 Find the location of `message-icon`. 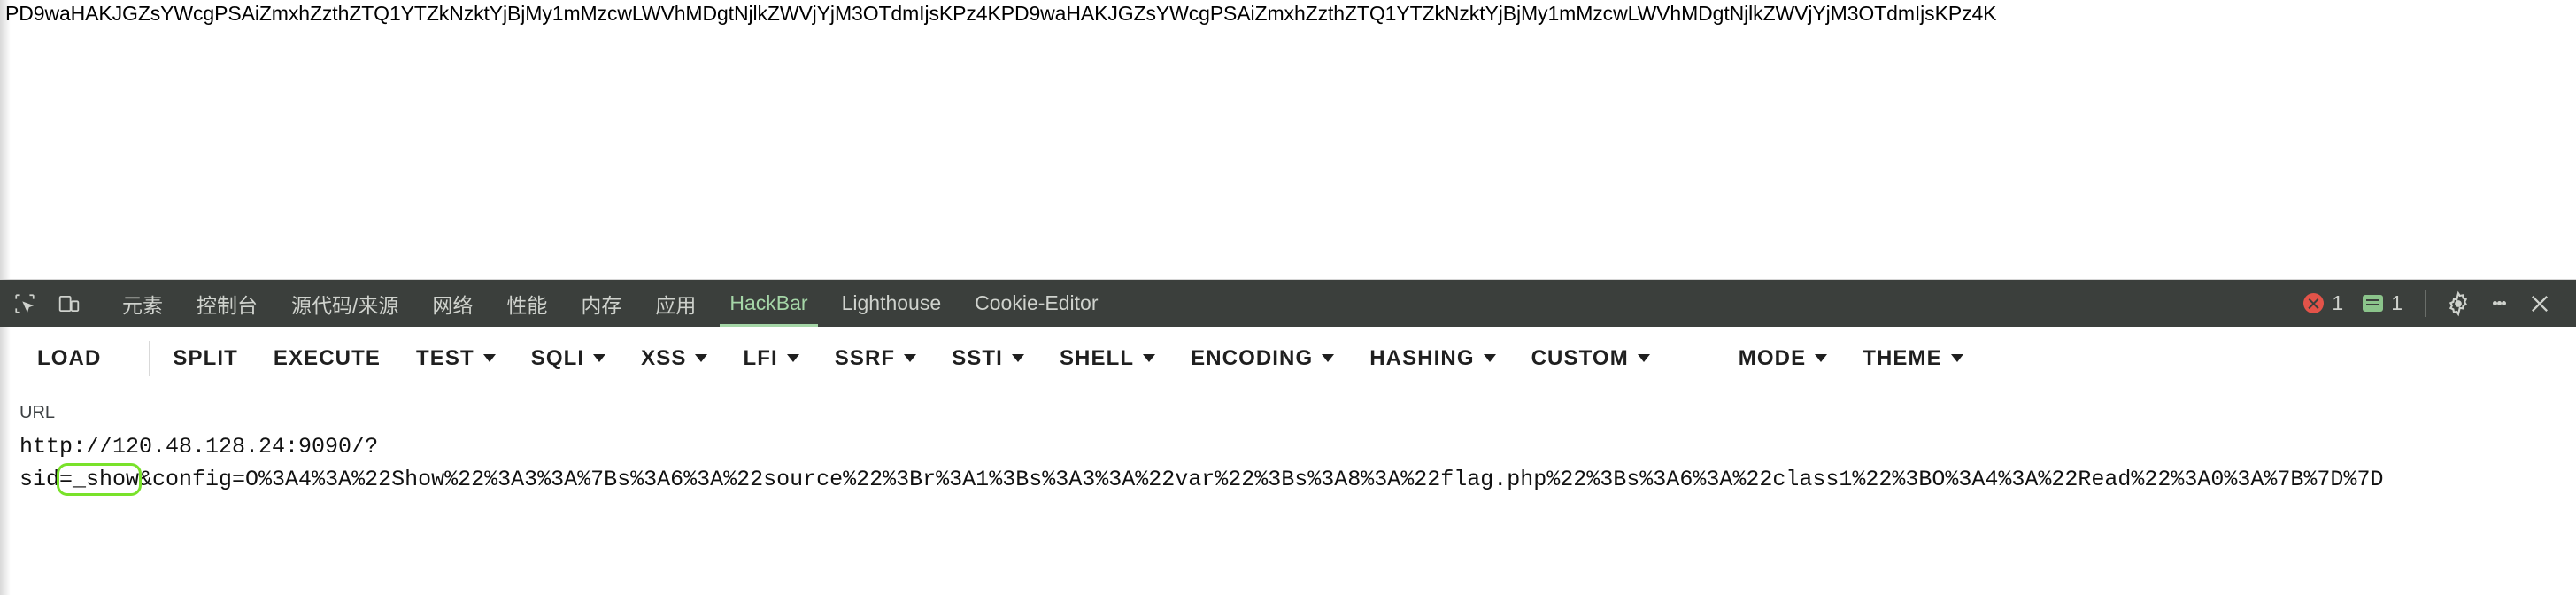

message-icon is located at coordinates (2373, 303).